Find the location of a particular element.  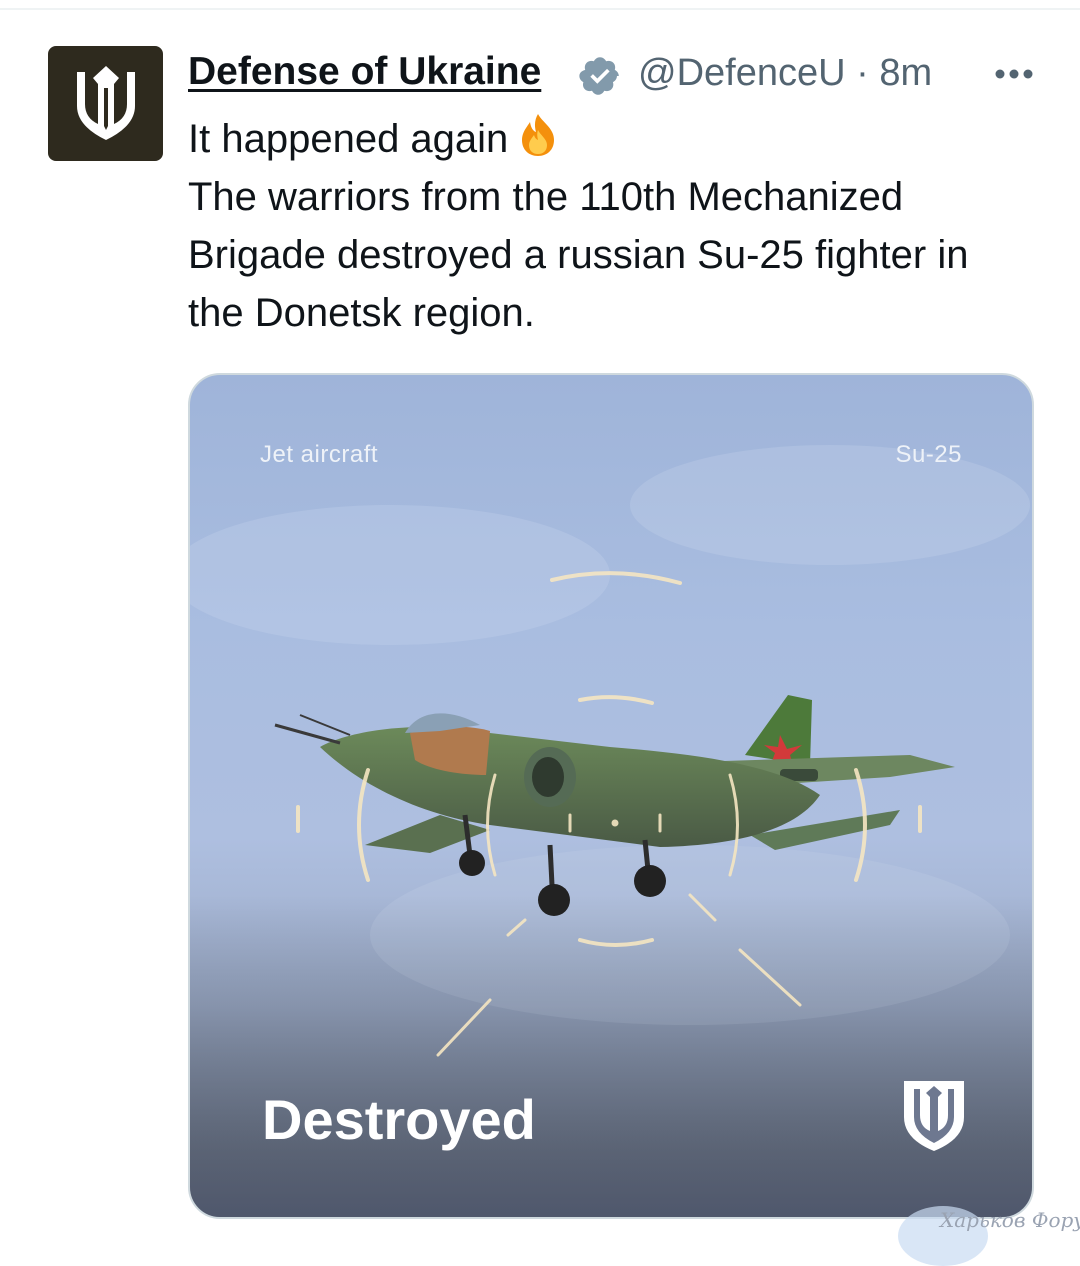

trident-icon is located at coordinates (105, 102).